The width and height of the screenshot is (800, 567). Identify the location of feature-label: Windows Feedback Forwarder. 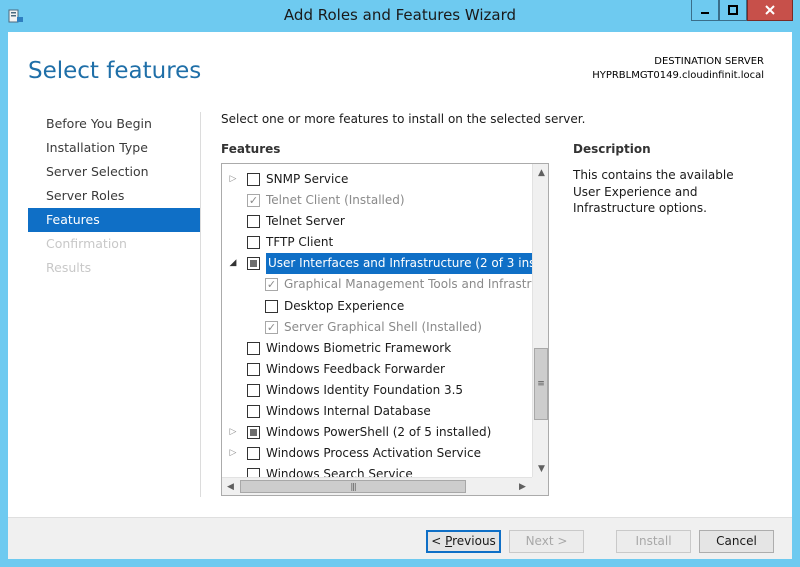
(355, 368).